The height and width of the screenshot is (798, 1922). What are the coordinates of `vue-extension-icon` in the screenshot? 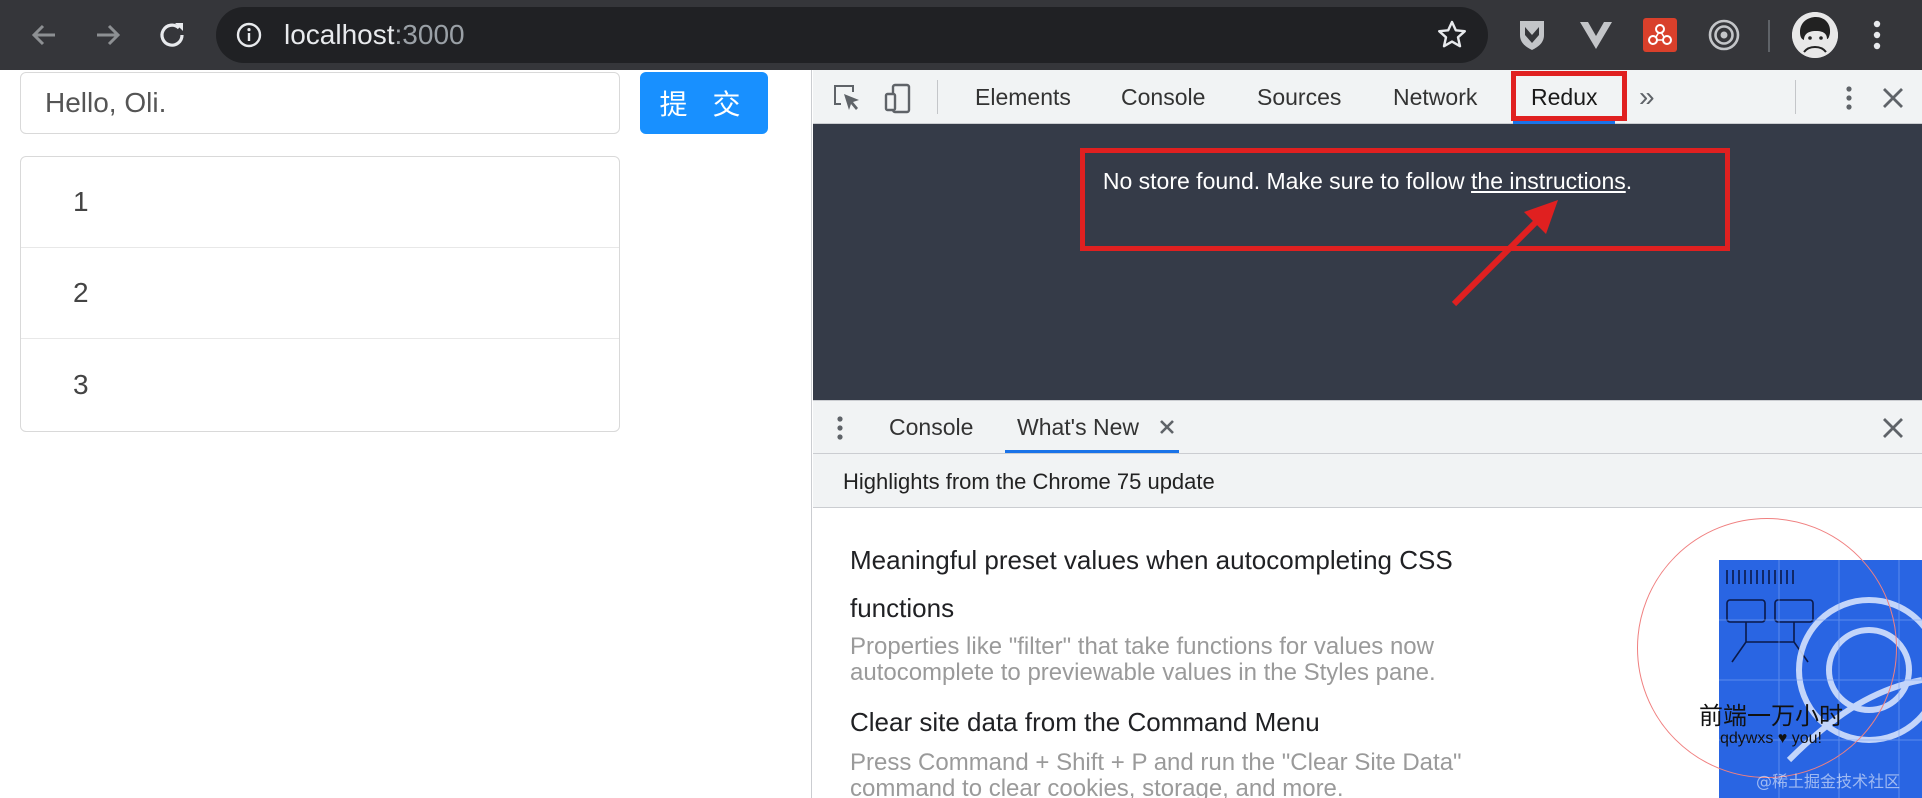 It's located at (1596, 35).